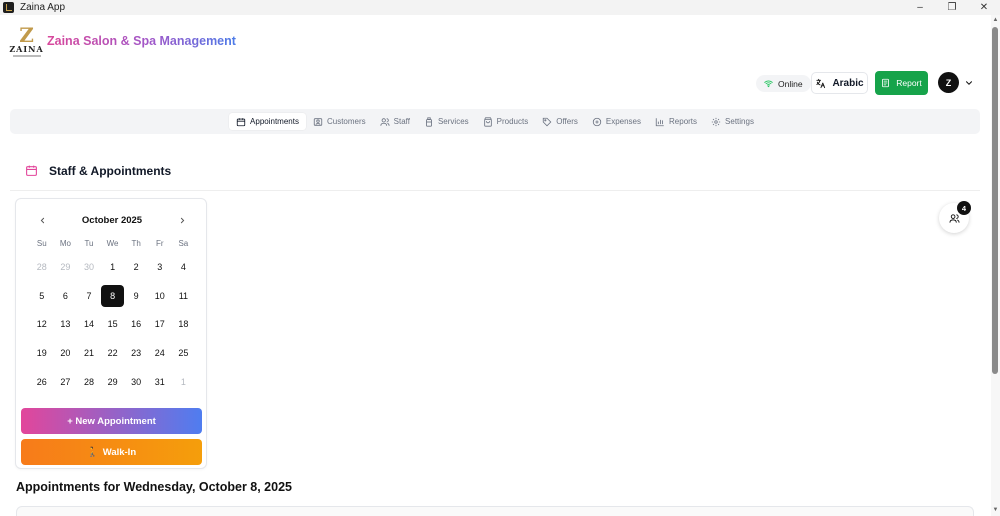  What do you see at coordinates (184, 353) in the screenshot?
I see `calendar-day: 25` at bounding box center [184, 353].